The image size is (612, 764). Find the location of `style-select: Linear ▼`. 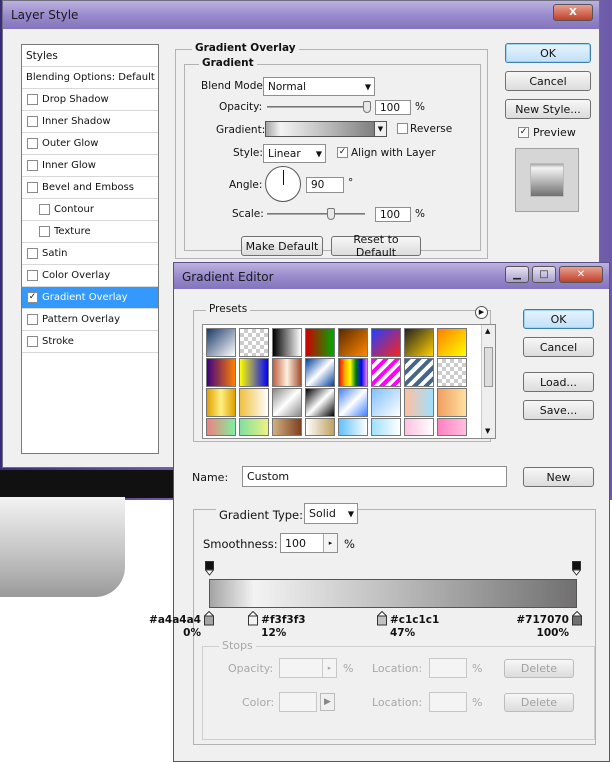

style-select: Linear ▼ is located at coordinates (294, 153).